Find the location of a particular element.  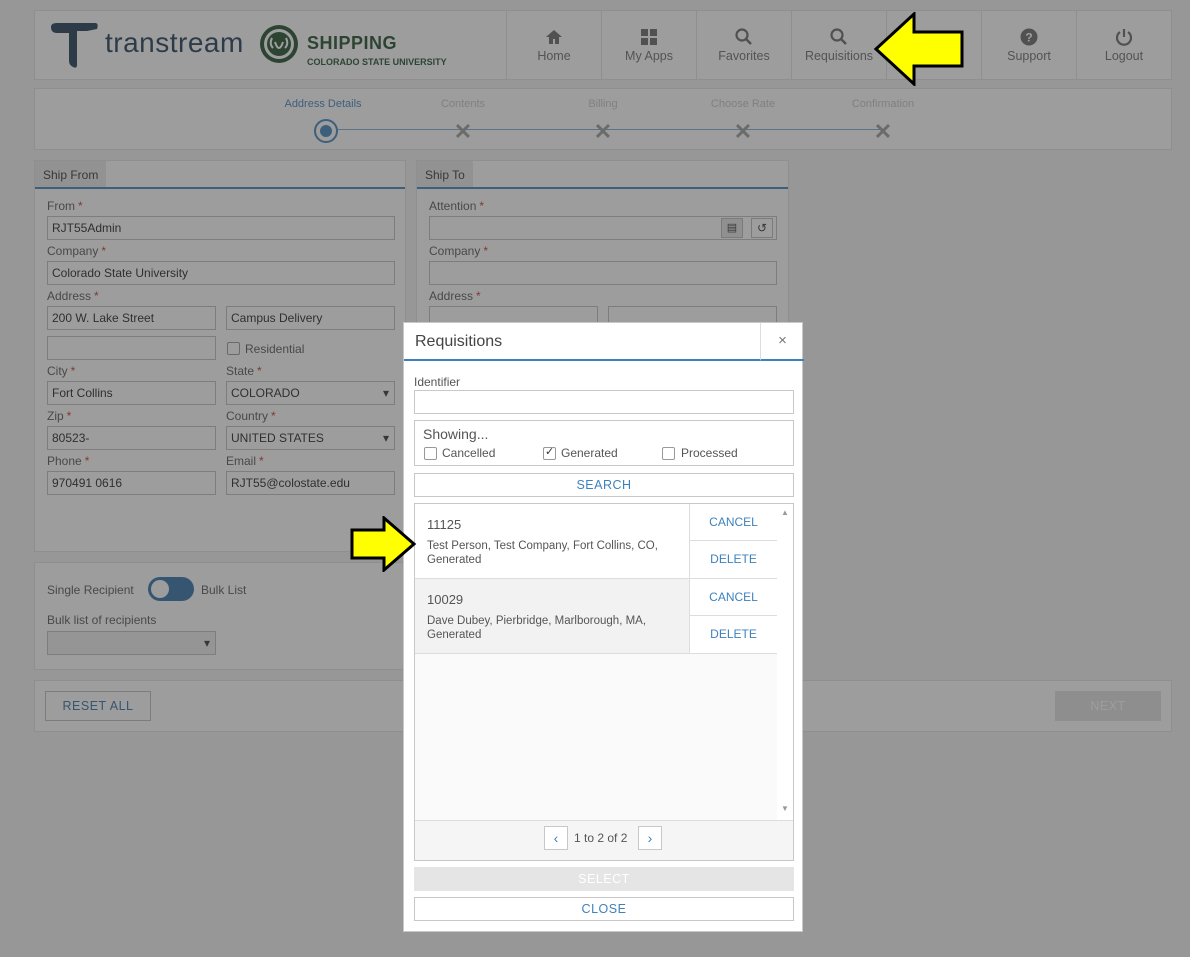

list-pager: ‹ 1 to 2 of 2 › is located at coordinates (604, 840).